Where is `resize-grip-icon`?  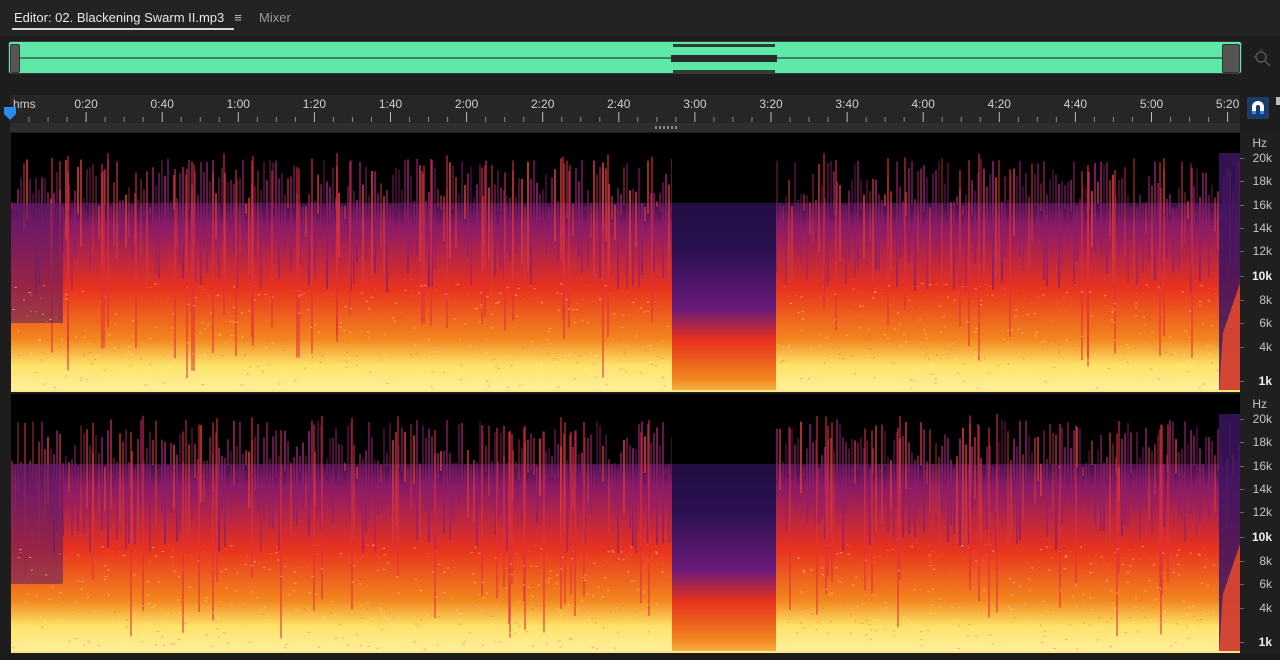
resize-grip-icon is located at coordinates (667, 127).